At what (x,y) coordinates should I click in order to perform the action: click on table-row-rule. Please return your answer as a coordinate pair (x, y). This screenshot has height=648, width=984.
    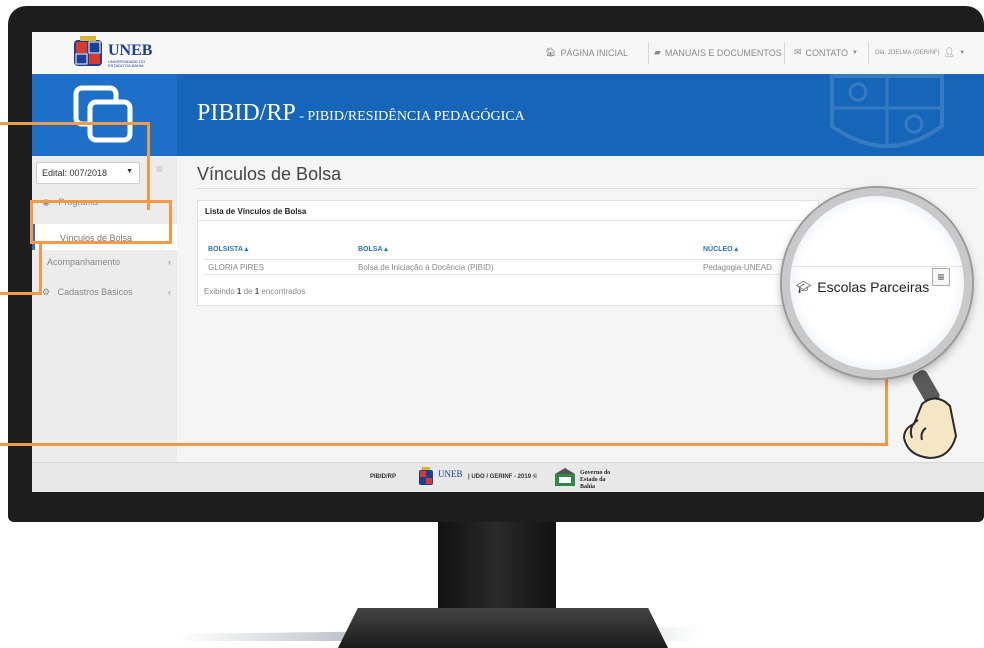
    Looking at the image, I should click on (508, 274).